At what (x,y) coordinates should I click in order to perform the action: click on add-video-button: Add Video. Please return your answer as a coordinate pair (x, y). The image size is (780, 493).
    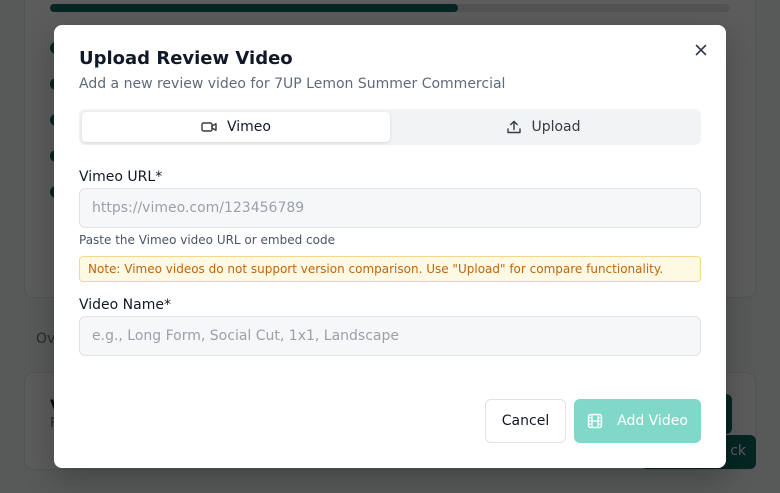
    Looking at the image, I should click on (637, 421).